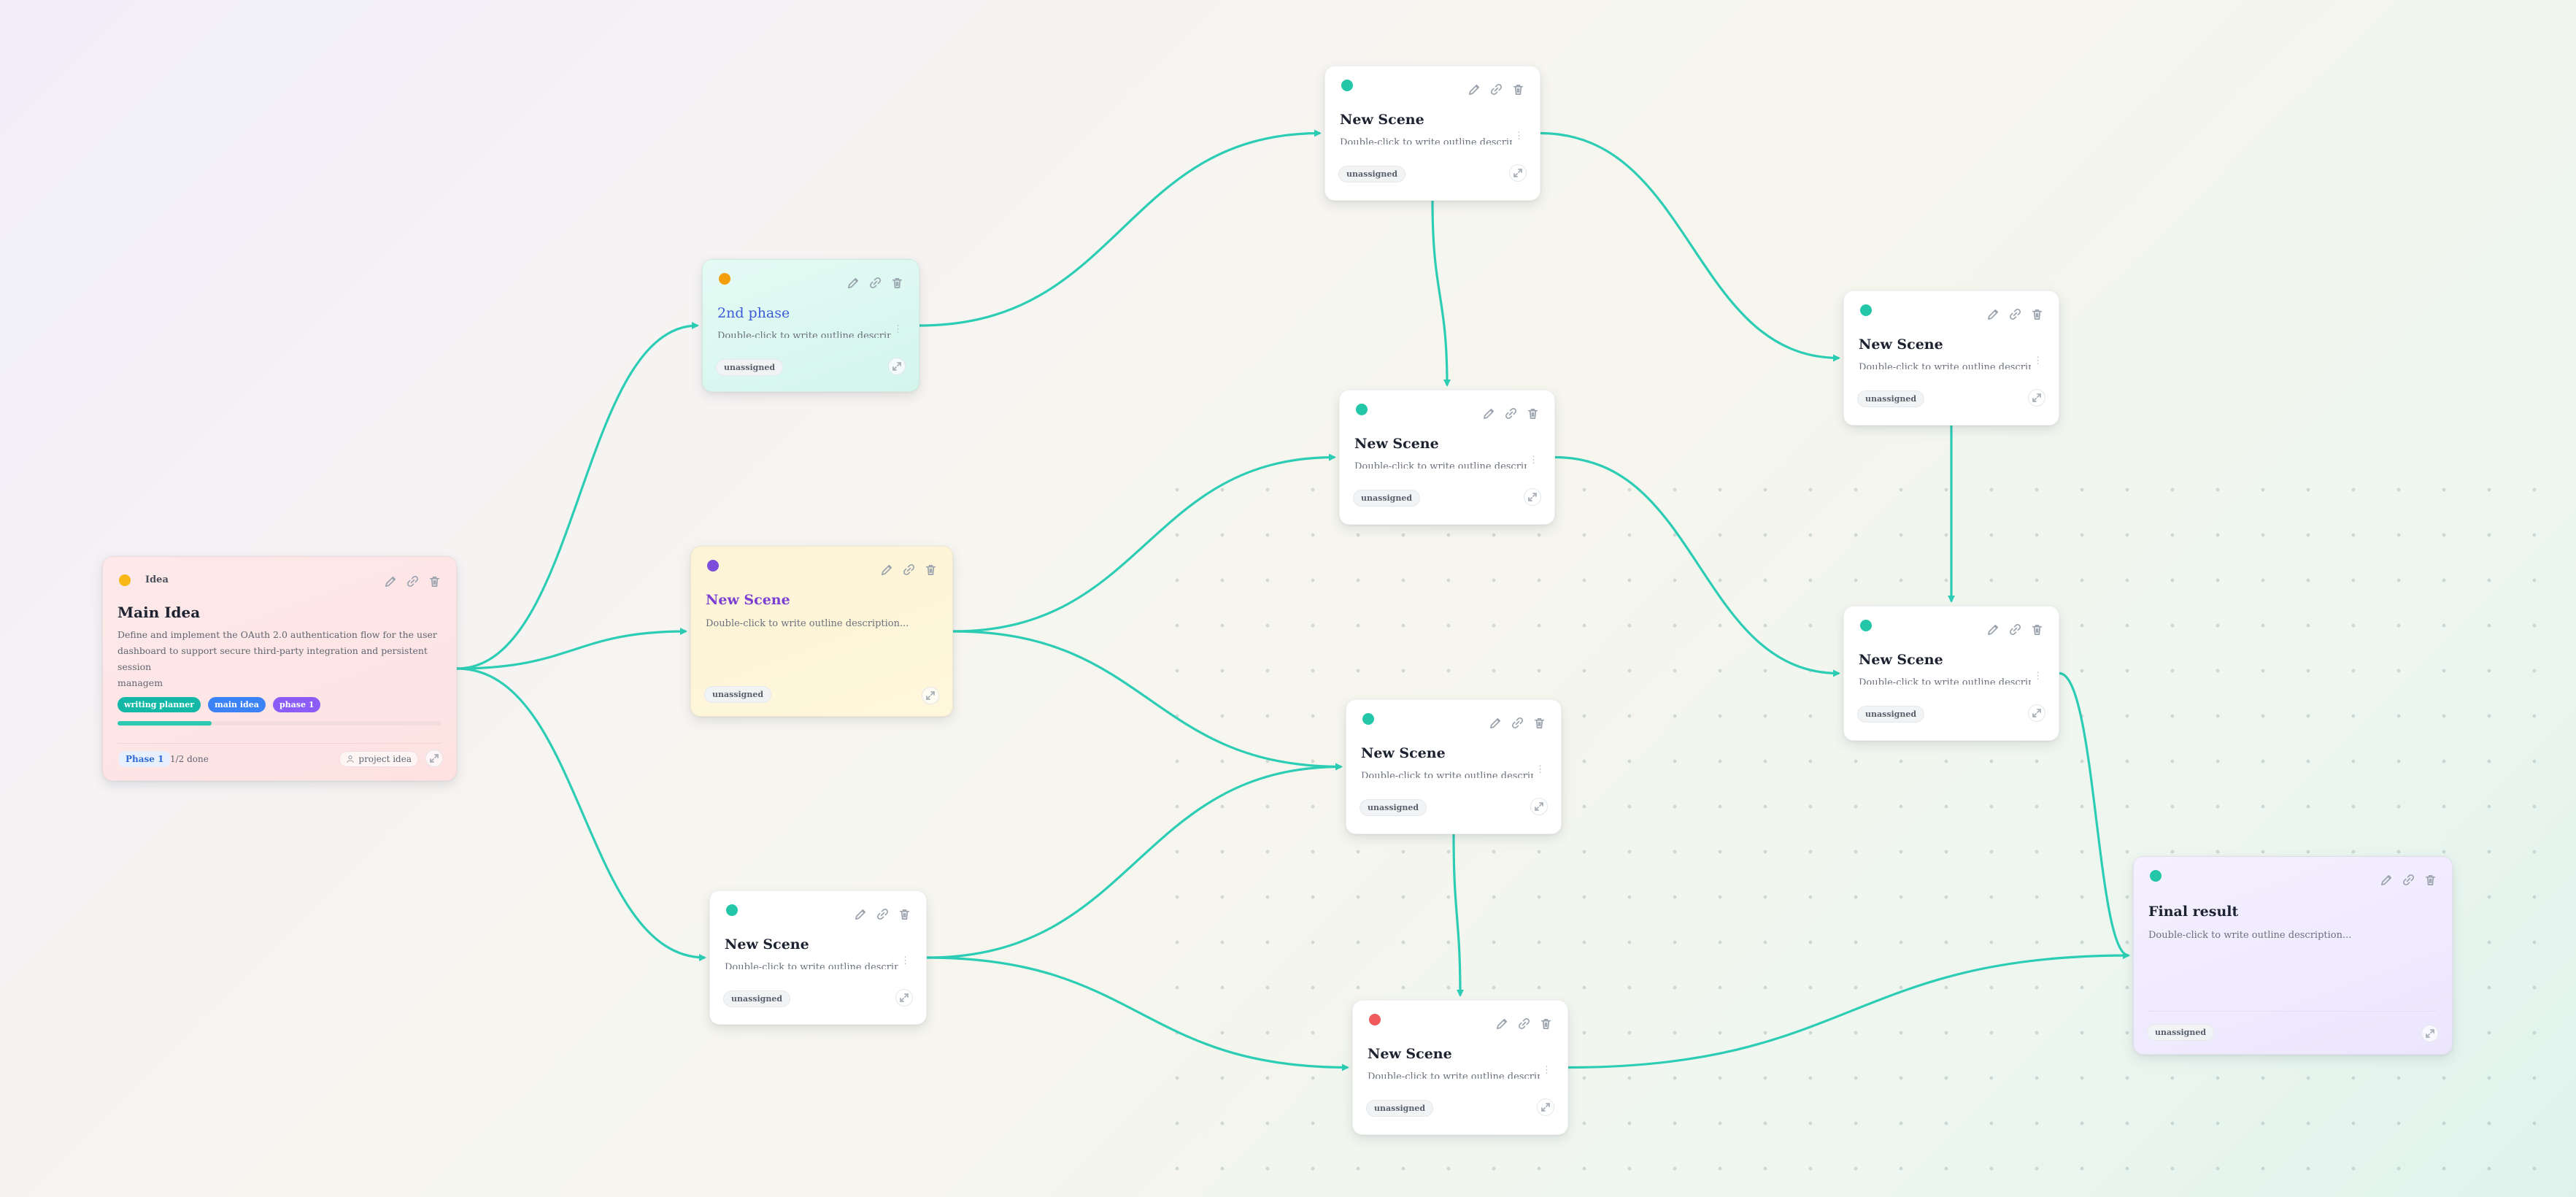  Describe the element at coordinates (1144, 543) in the screenshot. I see `edge-n3-n6` at that location.